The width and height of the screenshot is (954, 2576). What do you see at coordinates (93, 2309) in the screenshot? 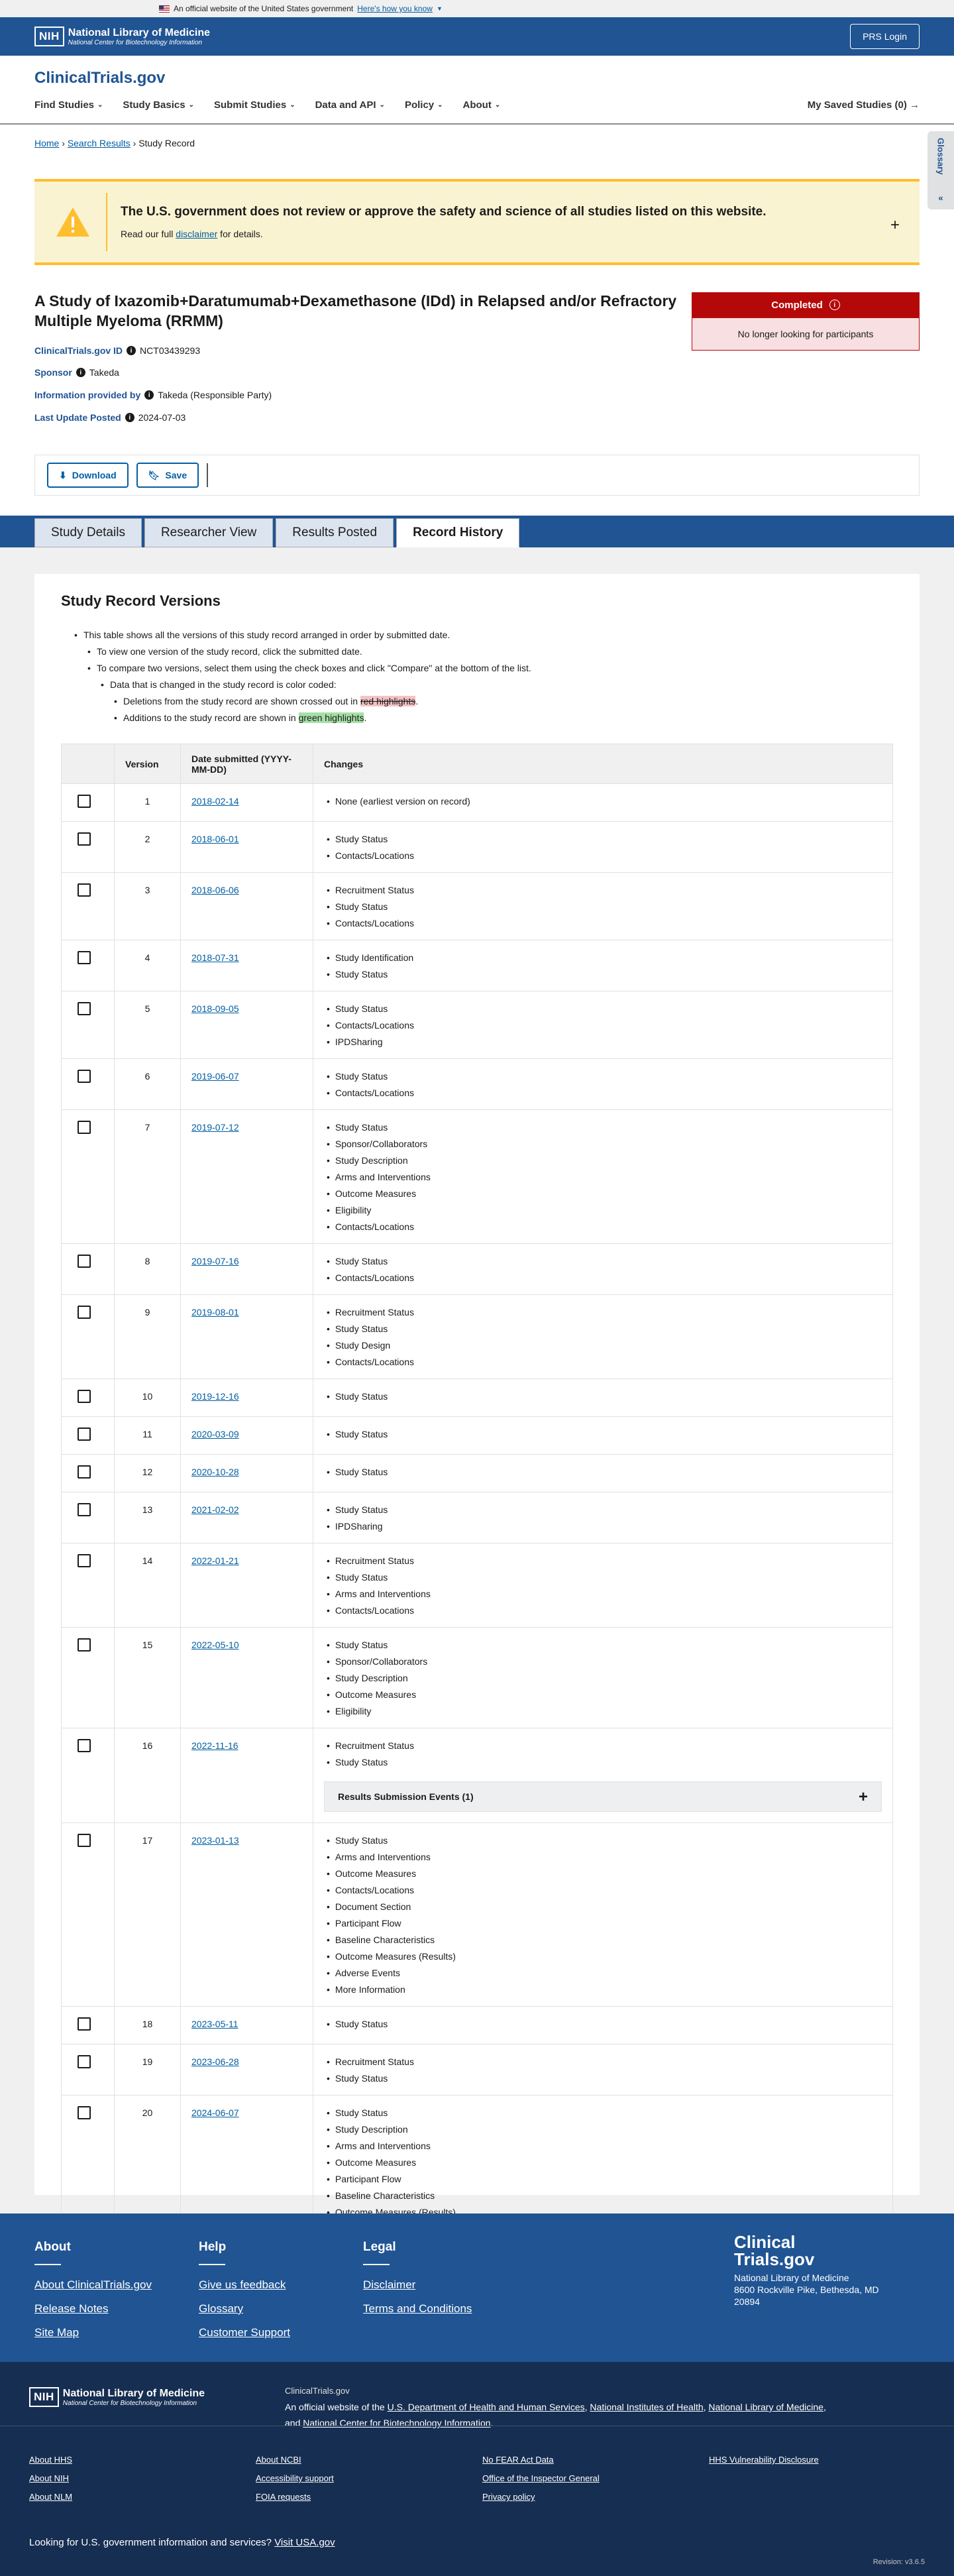
I see `footer-link: Release Notes` at bounding box center [93, 2309].